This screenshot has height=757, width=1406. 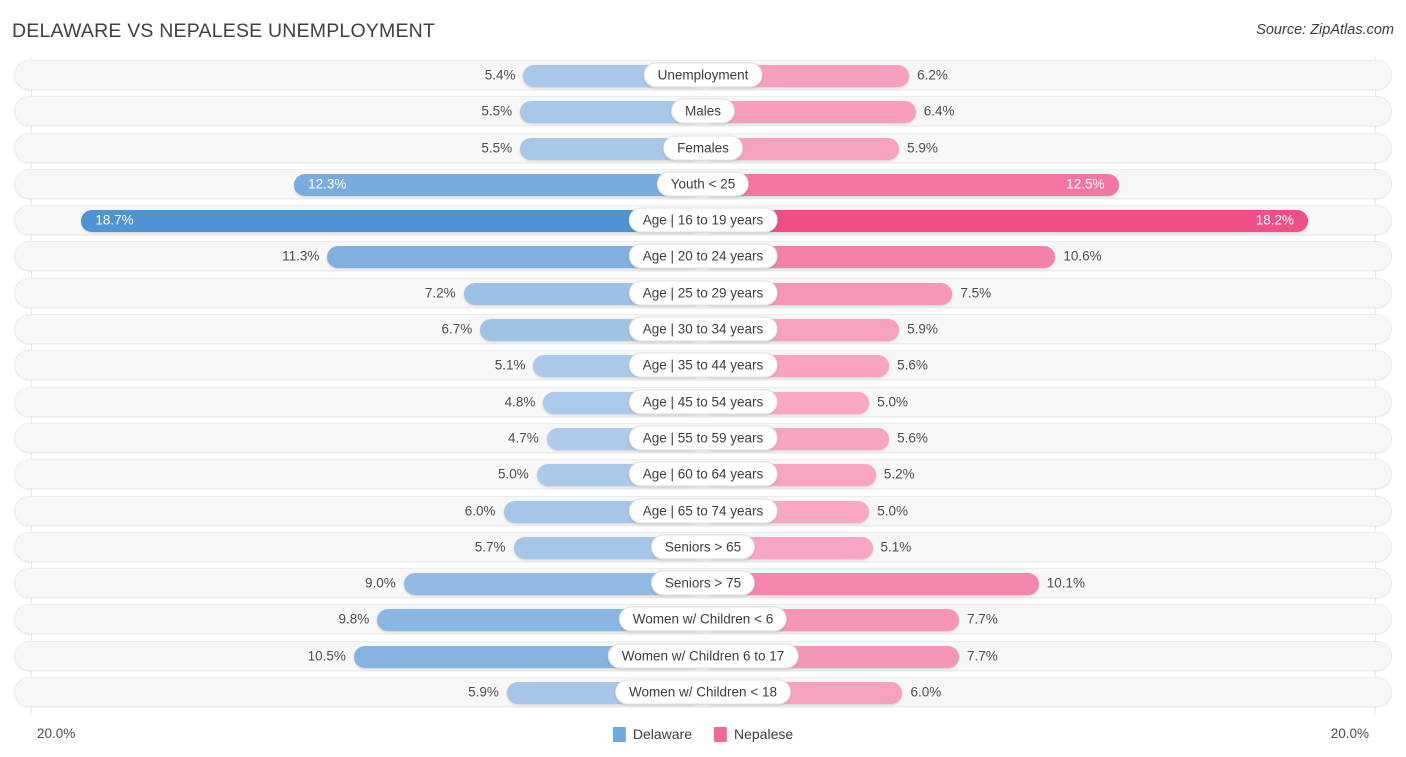 I want to click on legend-item: Delaware, so click(x=652, y=734).